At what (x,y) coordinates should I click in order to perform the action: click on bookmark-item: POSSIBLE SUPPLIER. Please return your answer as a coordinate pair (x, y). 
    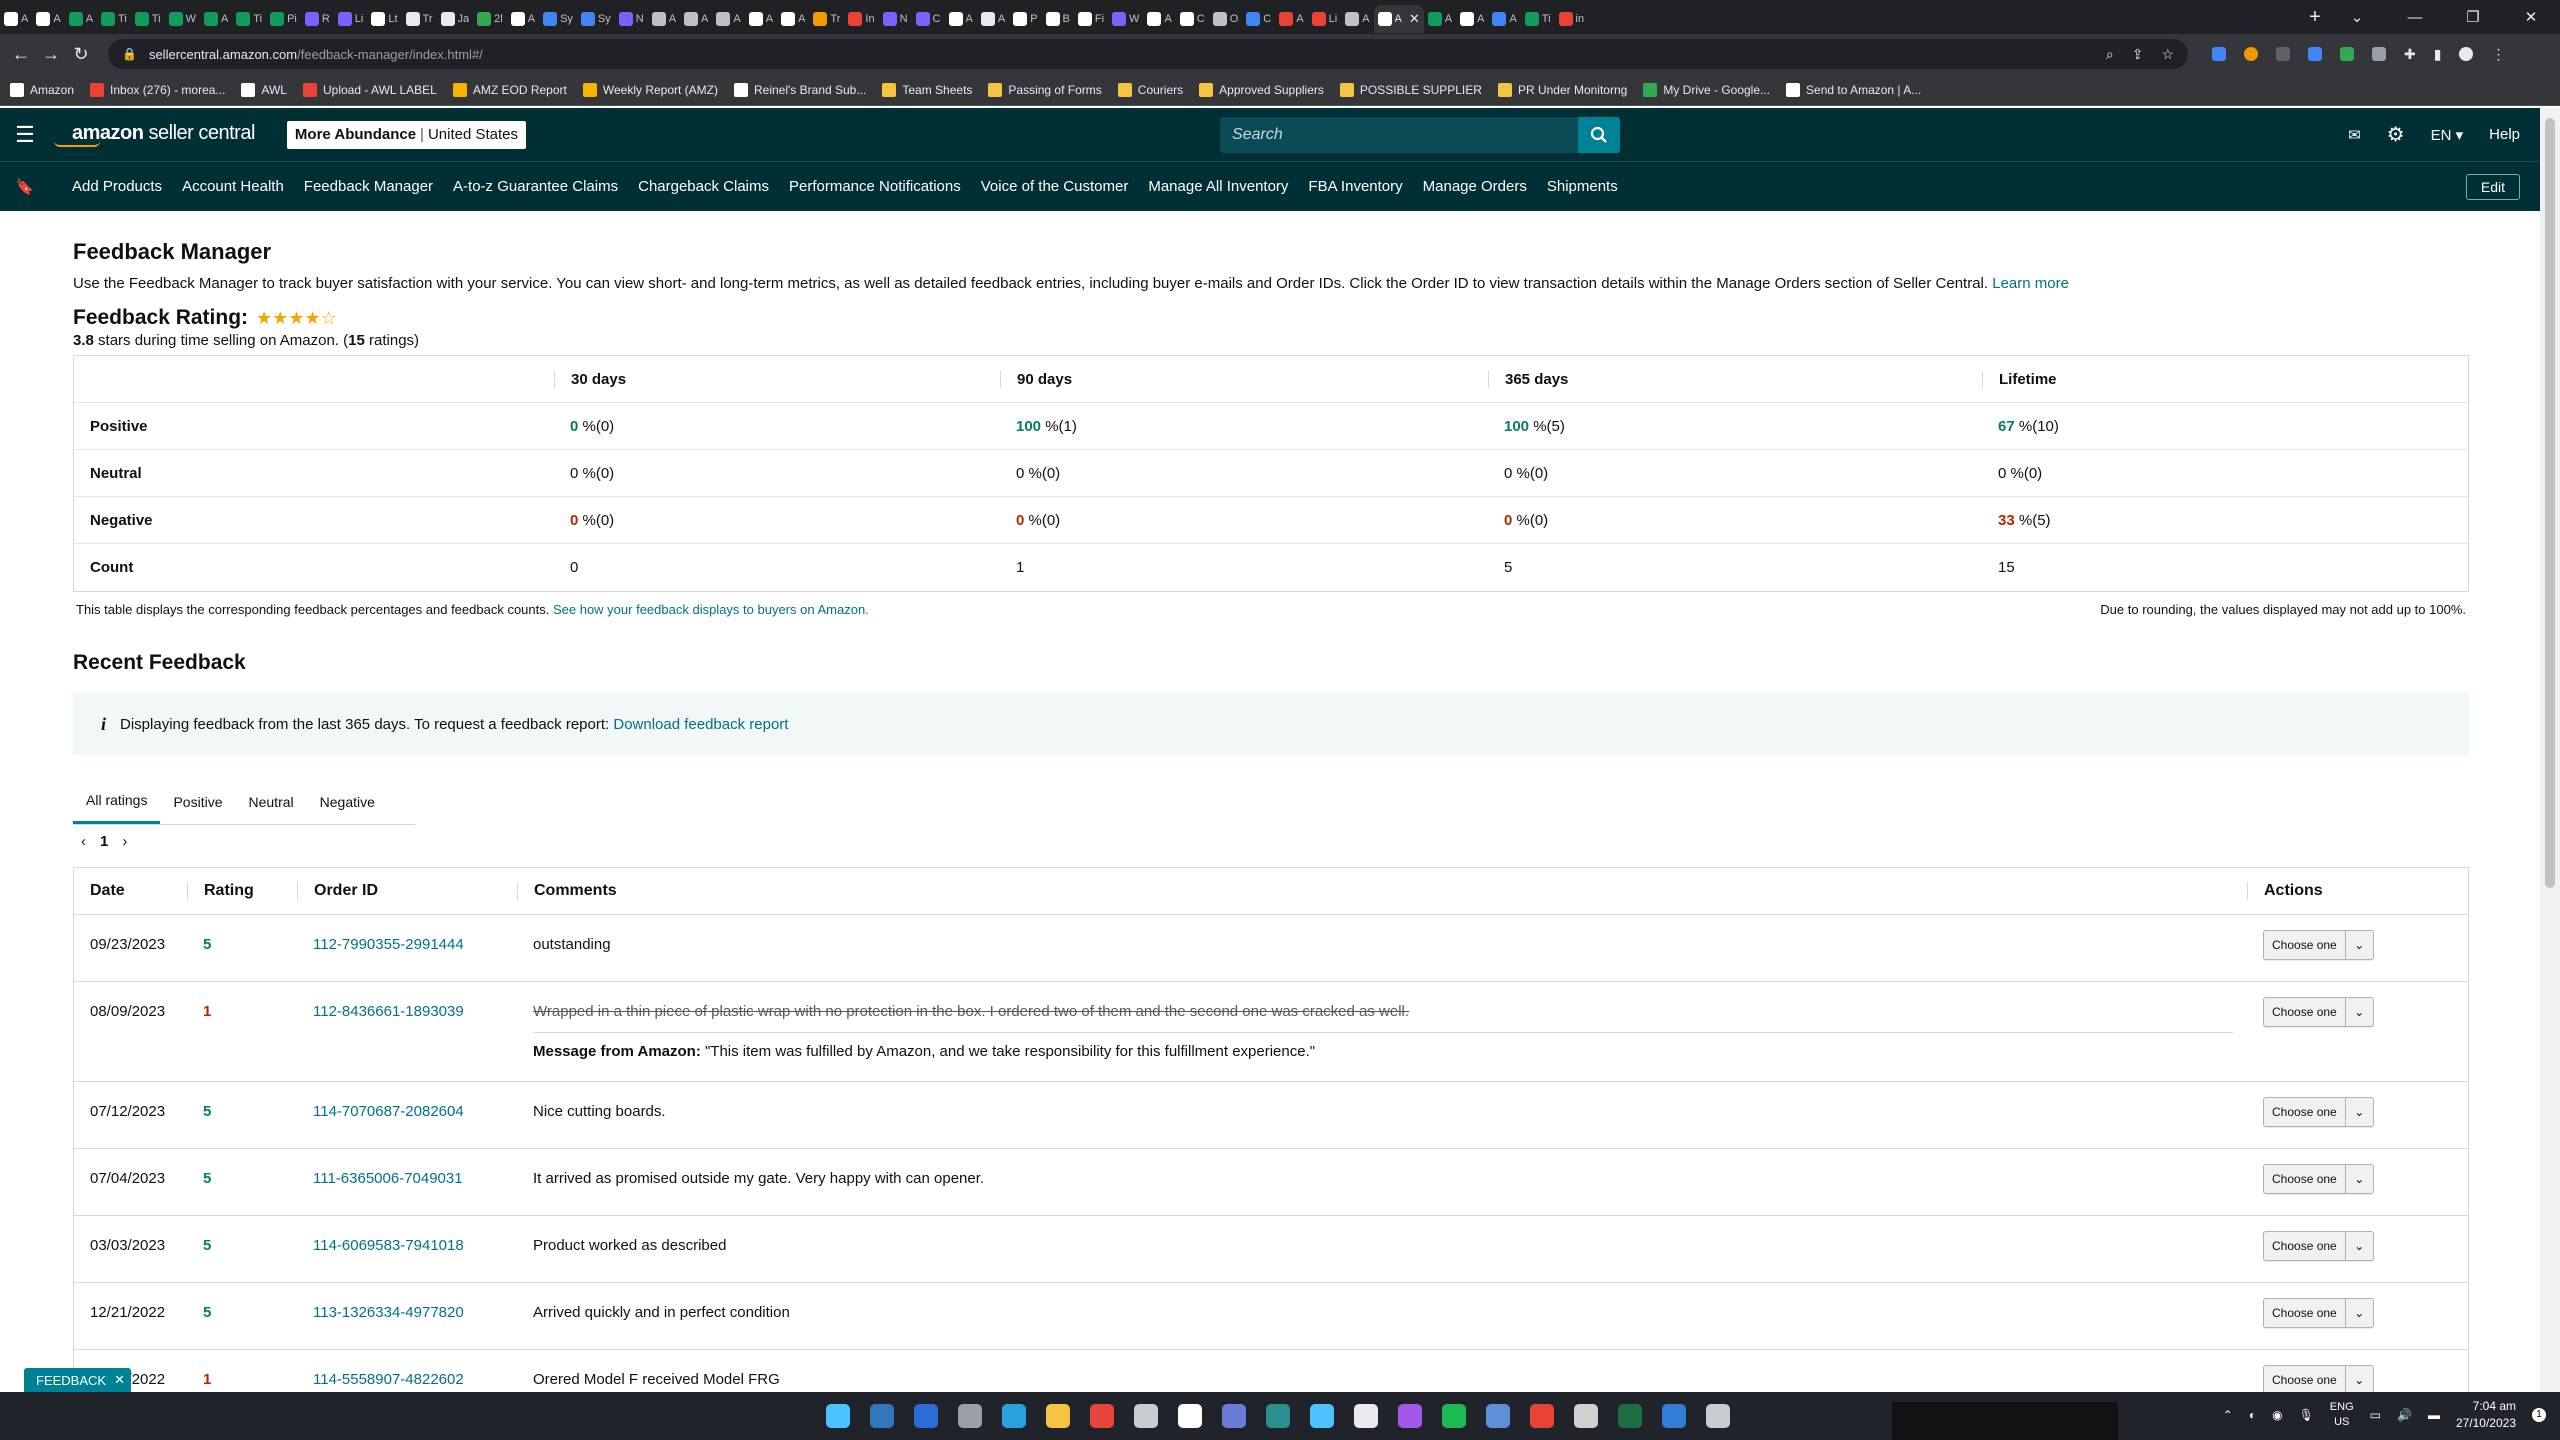
    Looking at the image, I should click on (1410, 89).